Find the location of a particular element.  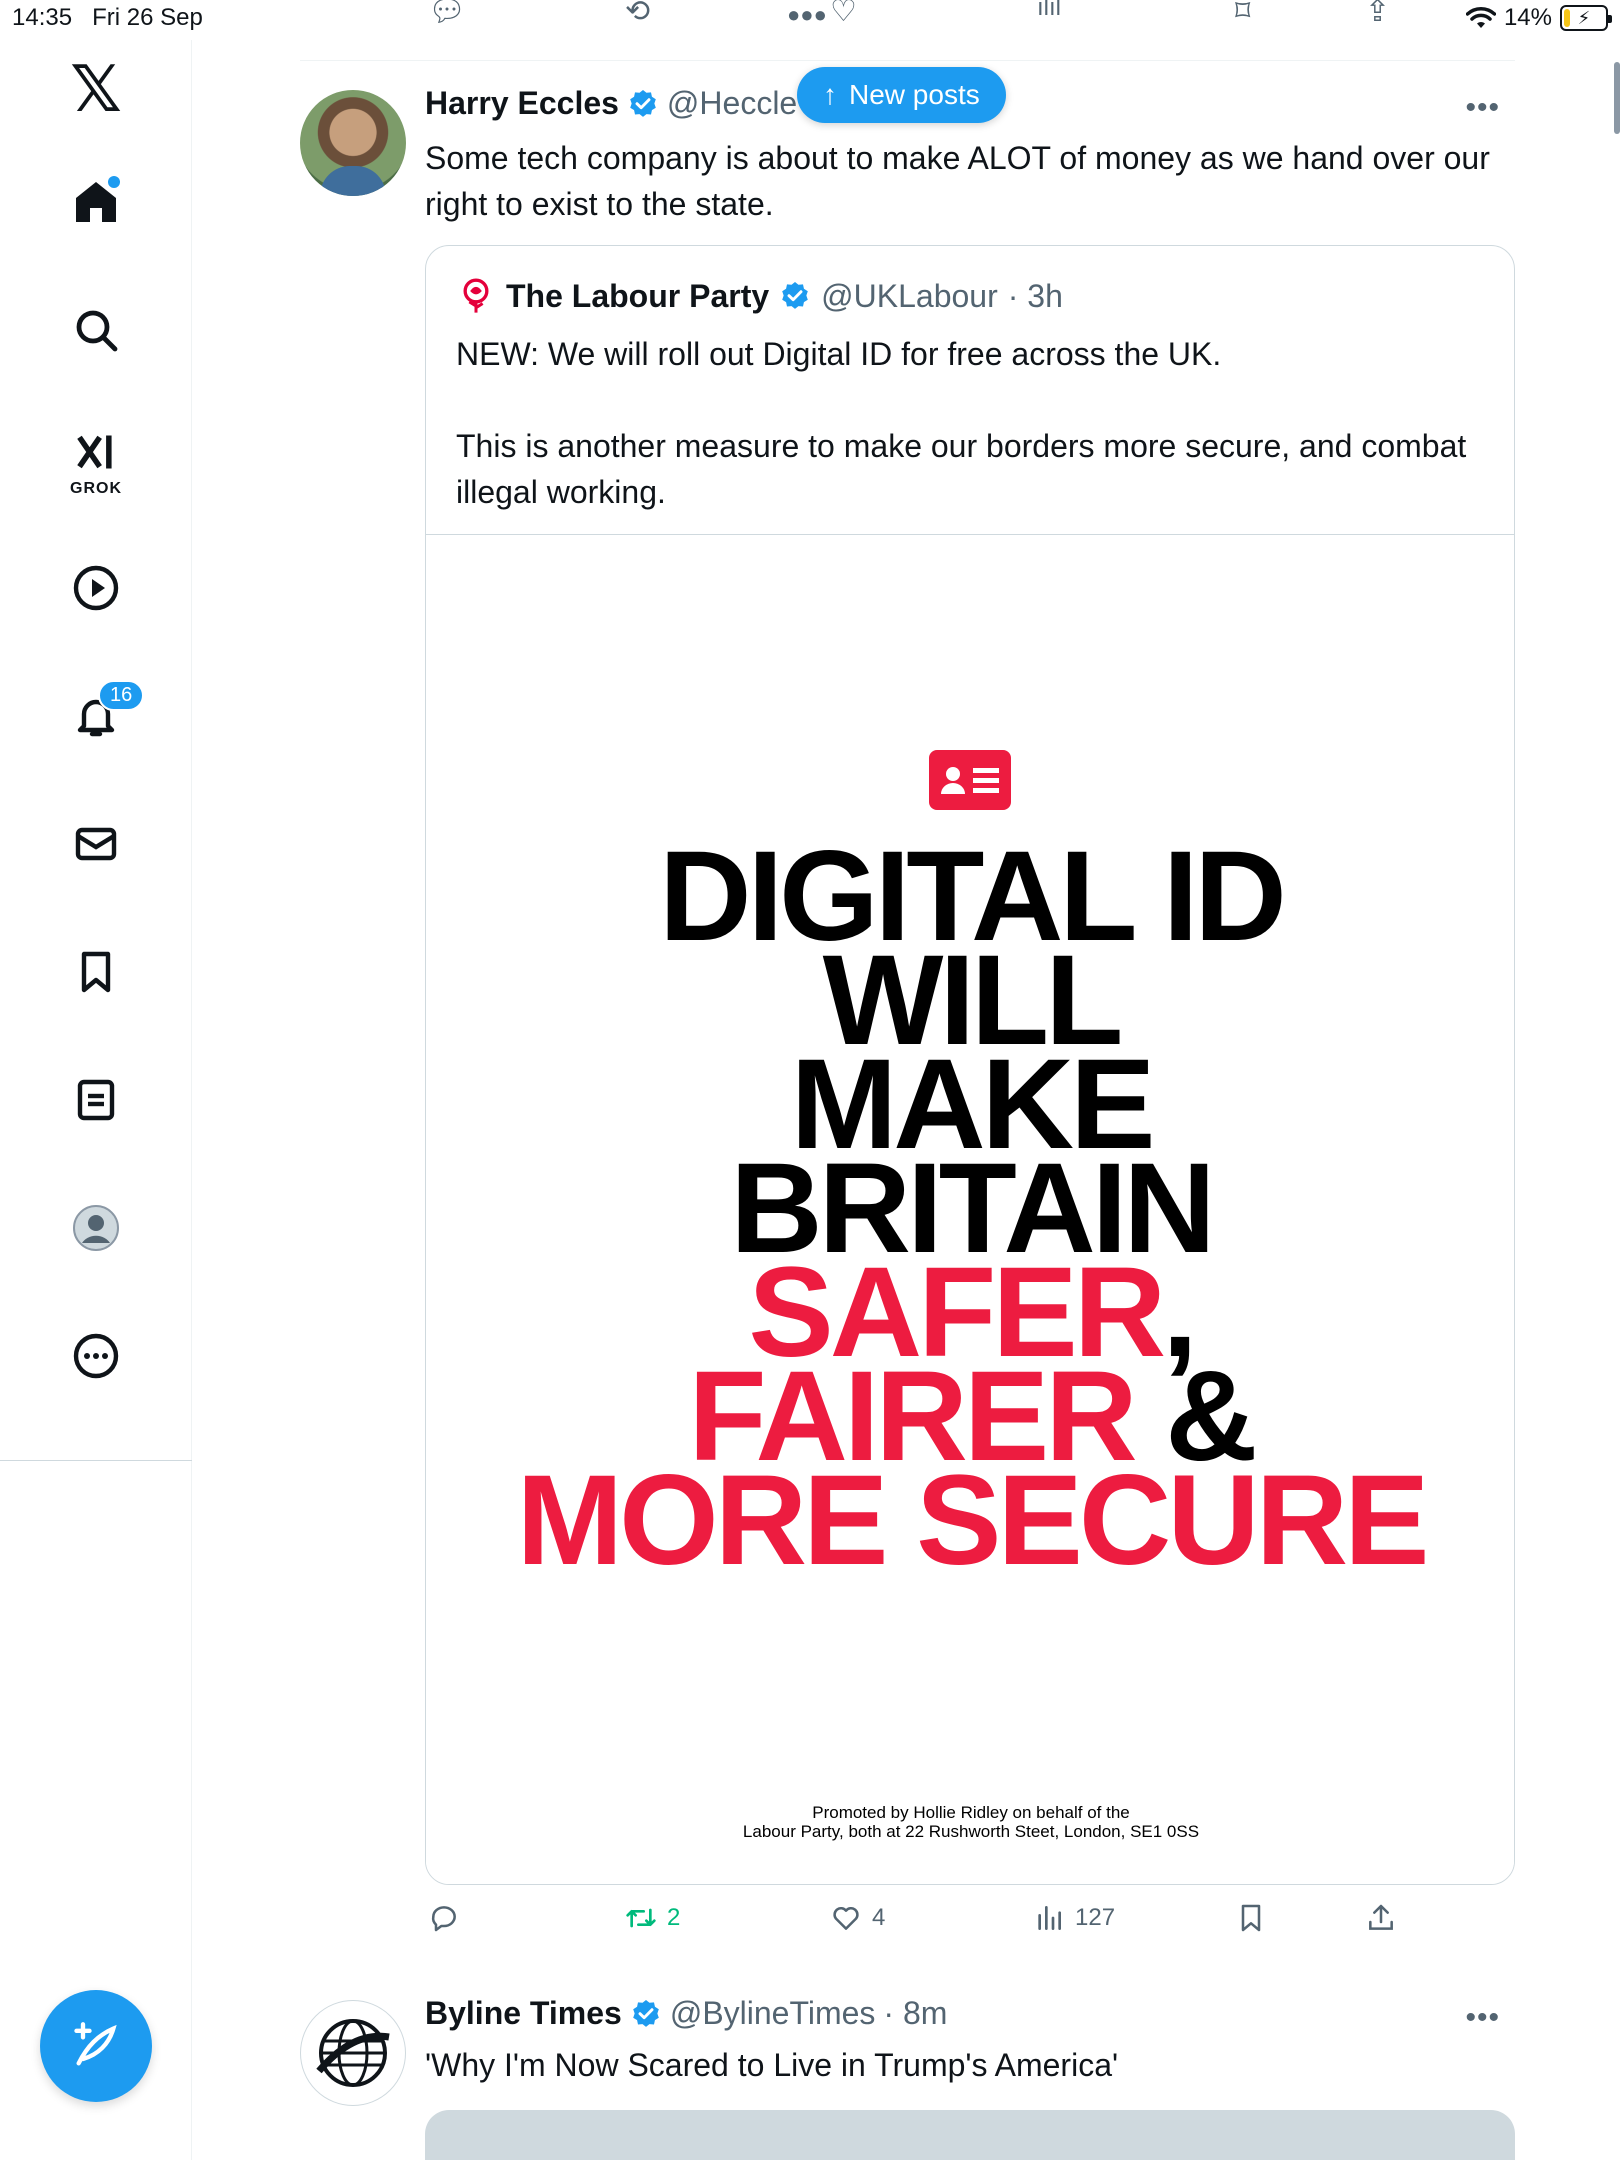

share-icon is located at coordinates (1381, 1917).